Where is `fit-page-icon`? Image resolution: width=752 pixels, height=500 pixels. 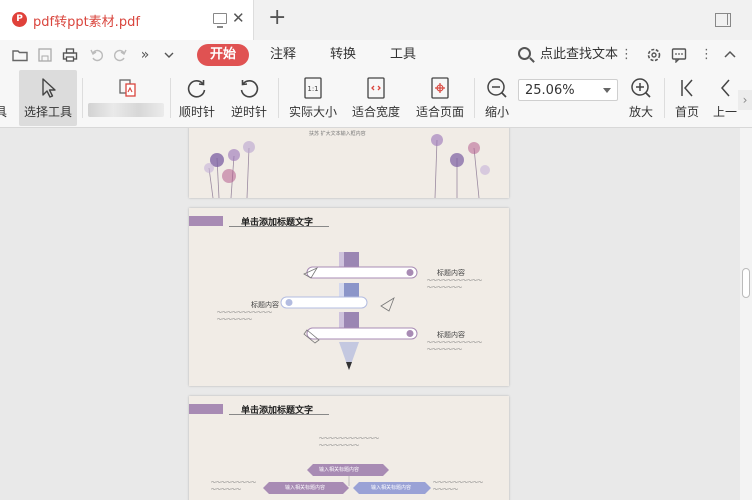
fit-page-icon is located at coordinates (440, 88).